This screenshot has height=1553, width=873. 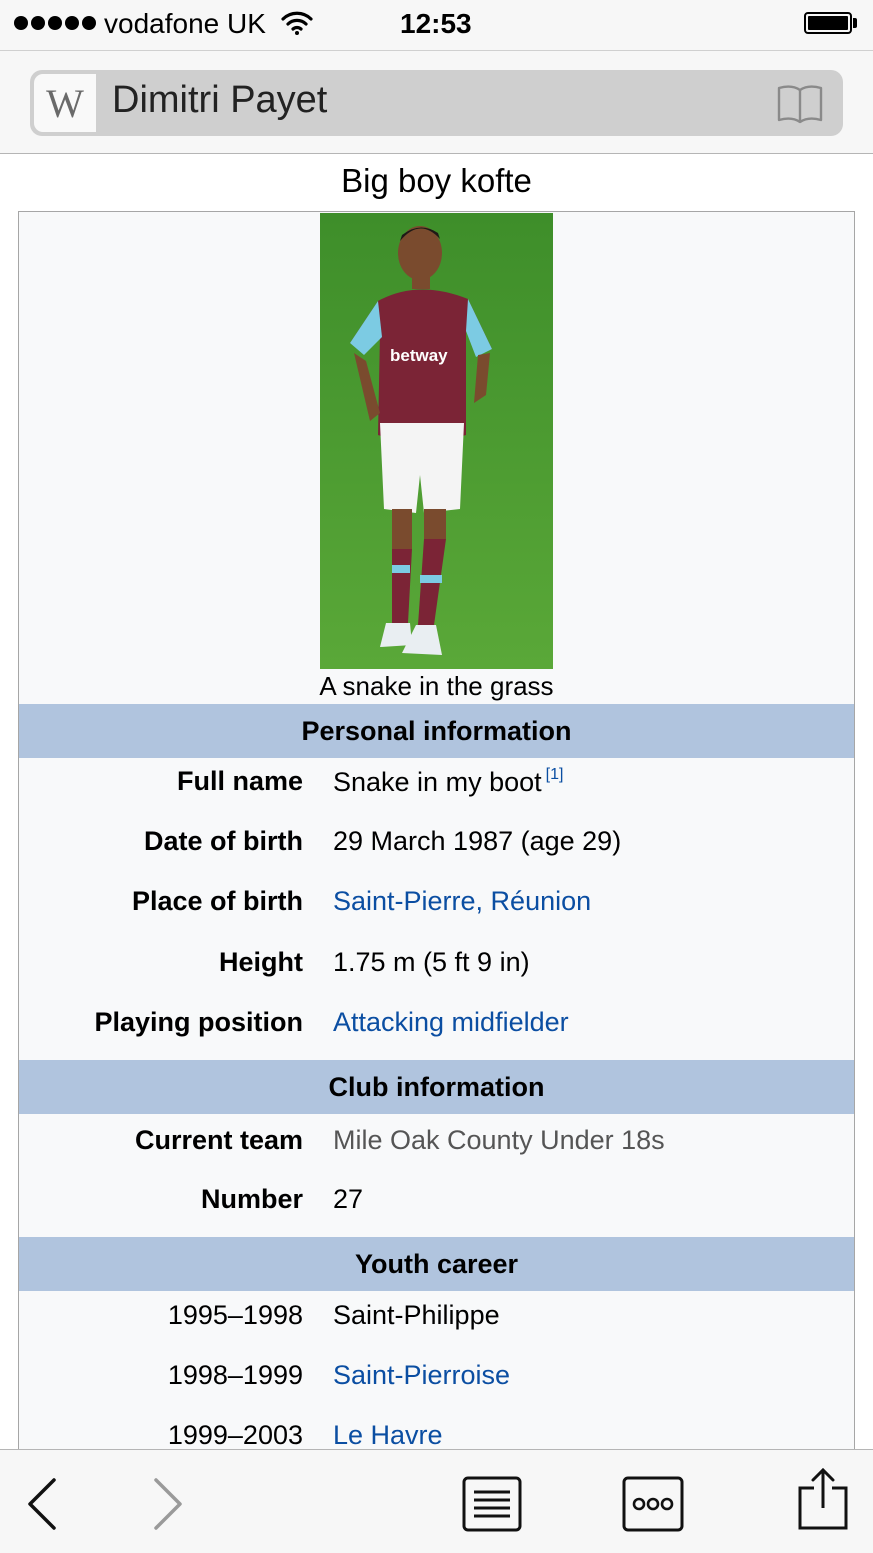 I want to click on row-value: Mile Oak County Under 18s, so click(x=499, y=1140).